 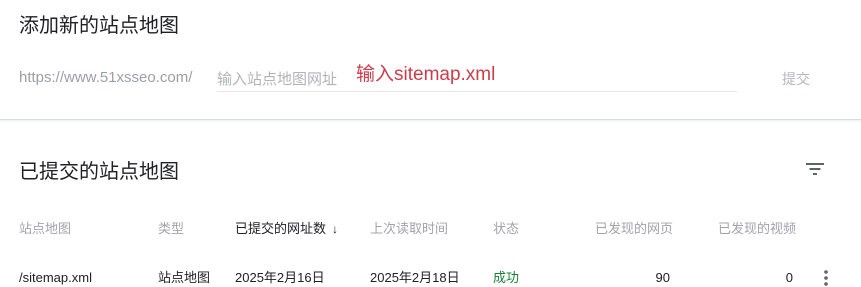 I want to click on cell-sitemap: /sitemap.xml, so click(x=55, y=277).